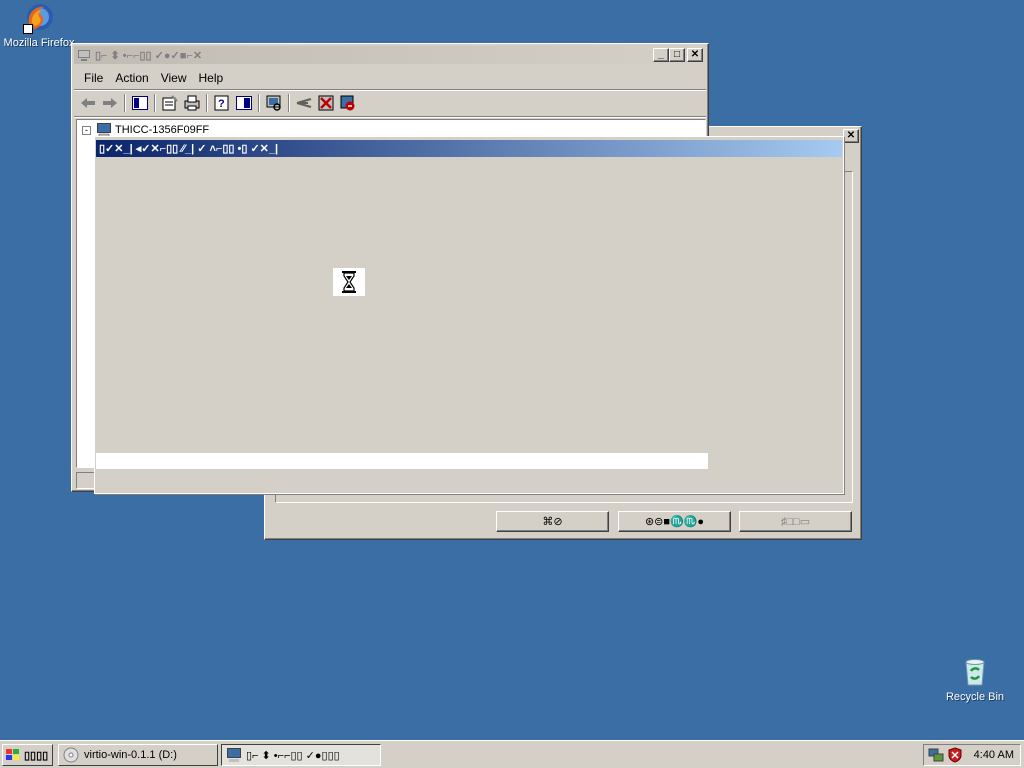  Describe the element at coordinates (39, 43) in the screenshot. I see `firefox-label: Mozilla Firefox` at that location.